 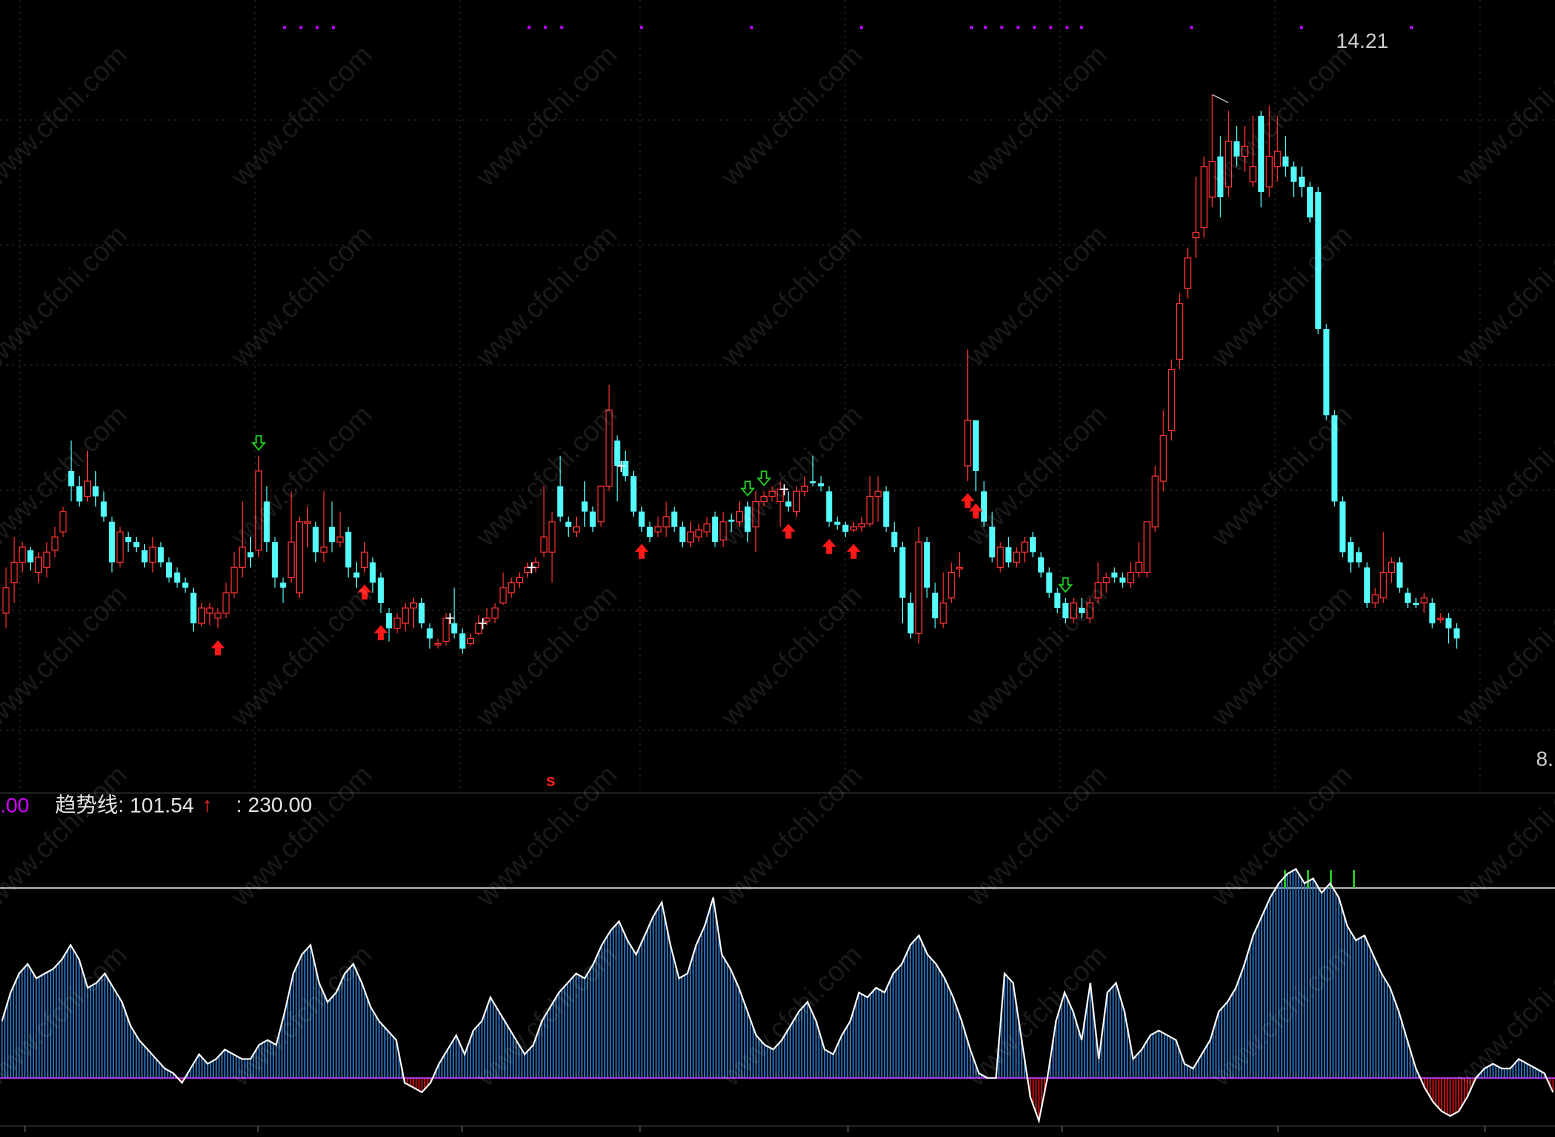 I want to click on indicator-value-1: 101.54, so click(x=161, y=806).